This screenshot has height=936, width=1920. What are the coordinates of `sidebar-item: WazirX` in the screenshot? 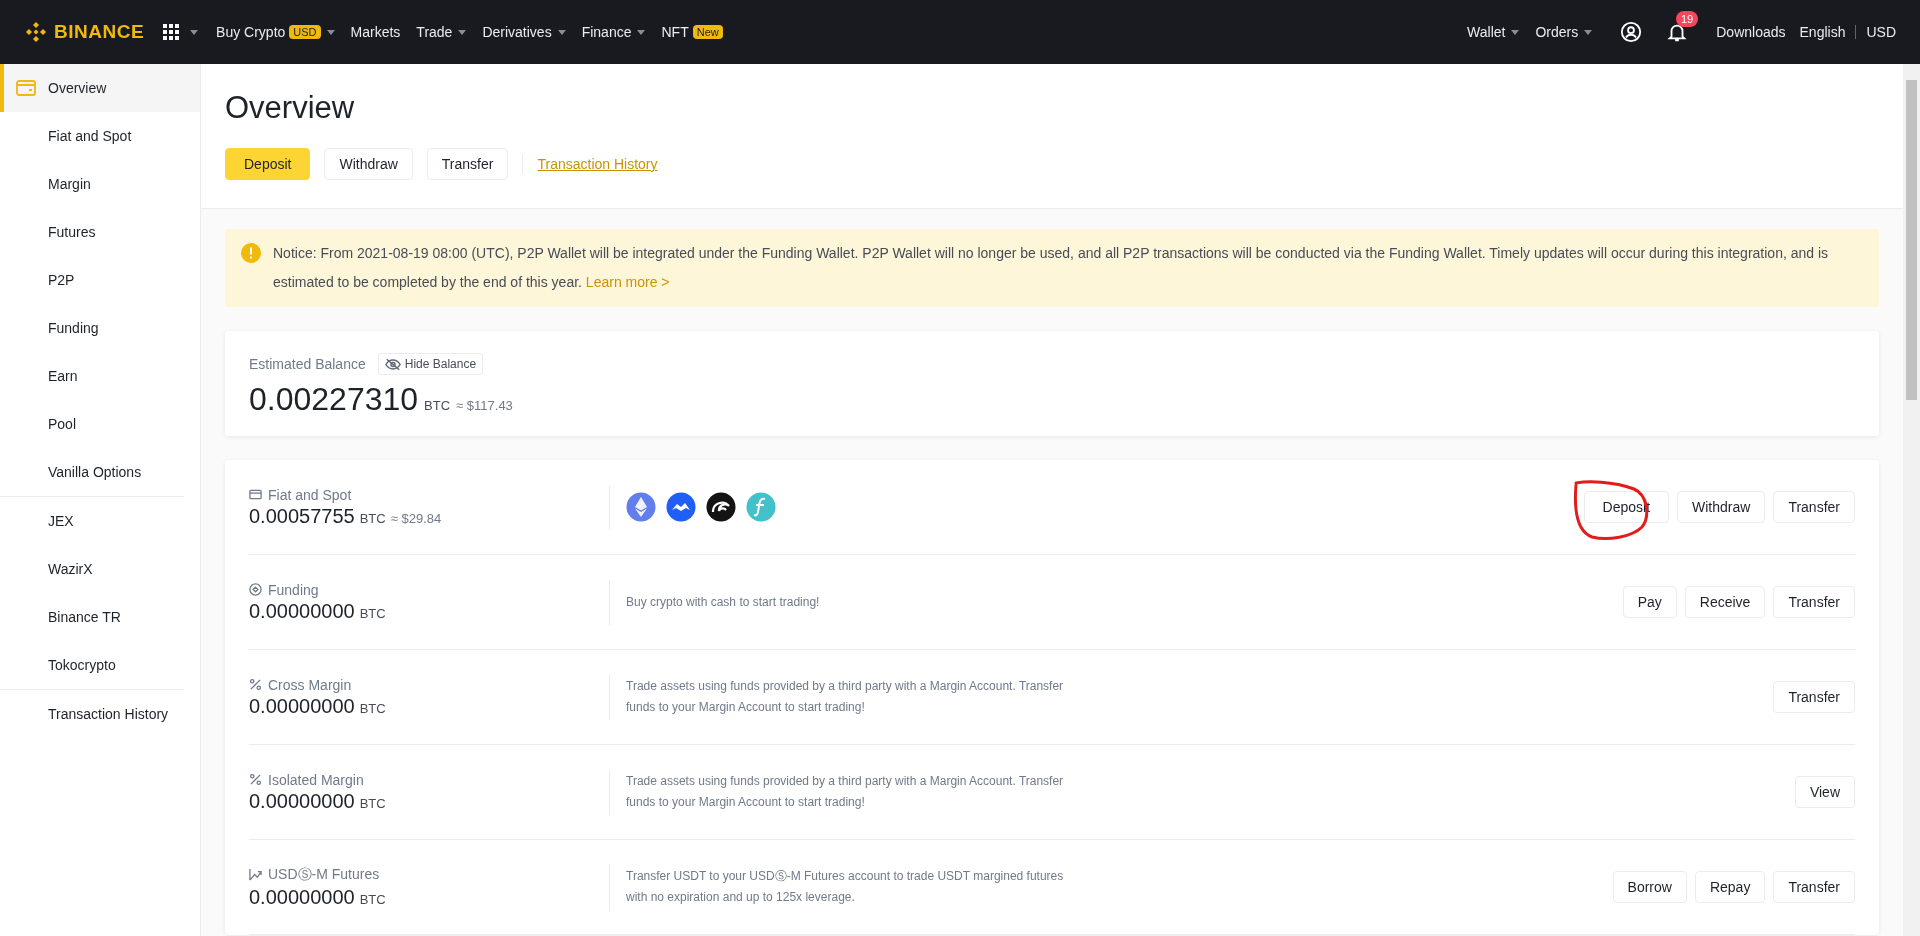 It's located at (92, 569).